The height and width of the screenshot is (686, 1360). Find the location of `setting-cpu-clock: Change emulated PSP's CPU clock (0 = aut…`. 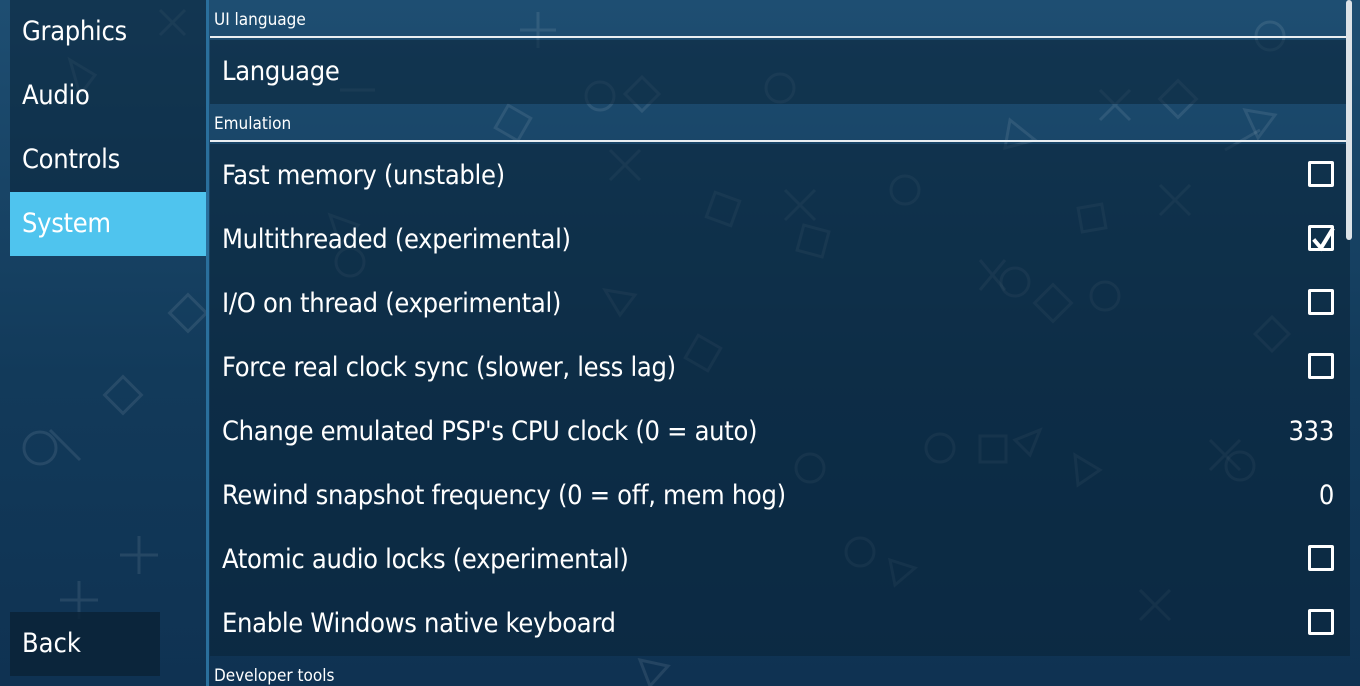

setting-cpu-clock: Change emulated PSP's CPU clock (0 = aut… is located at coordinates (780, 432).